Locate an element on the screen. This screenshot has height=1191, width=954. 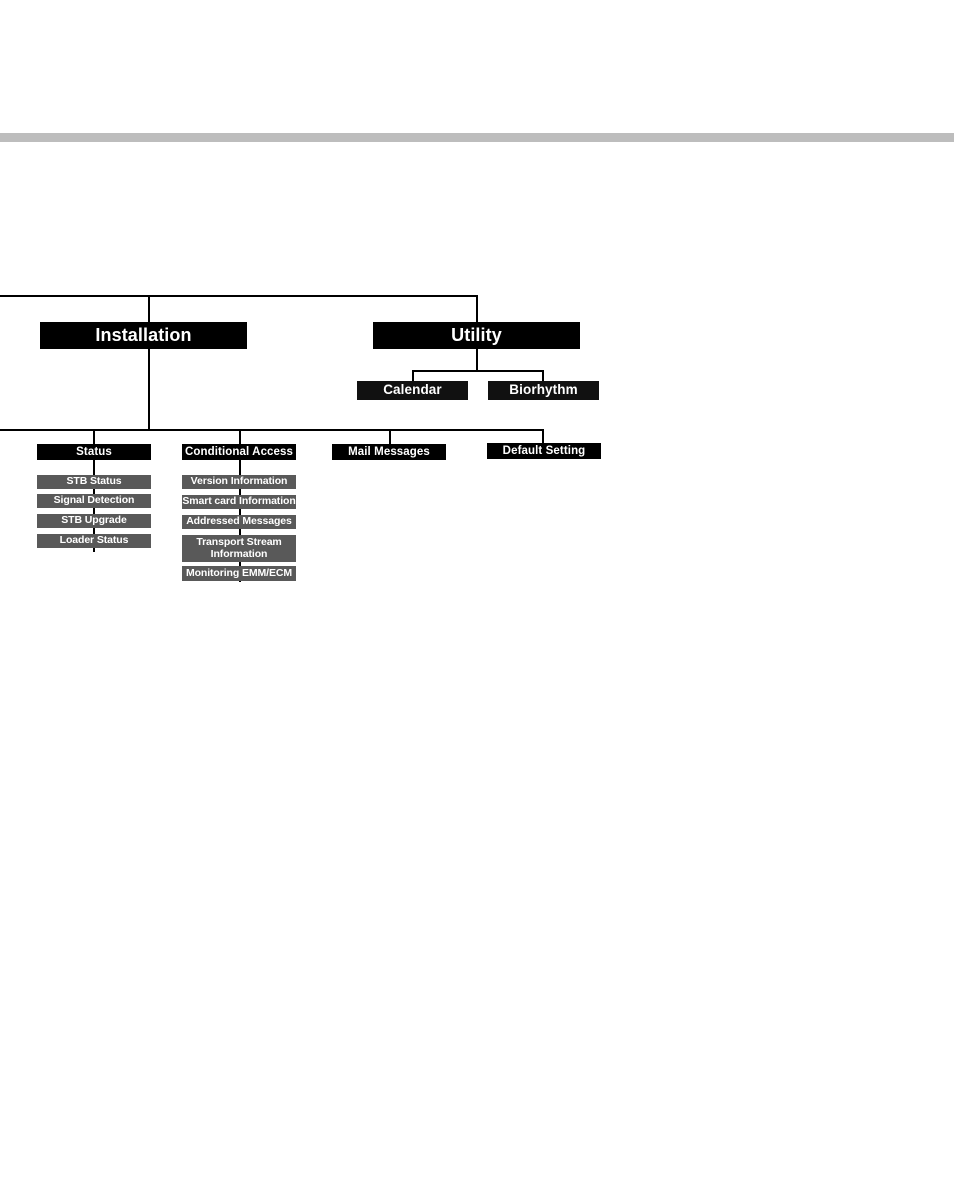
trunk-line-top is located at coordinates (239, 296).